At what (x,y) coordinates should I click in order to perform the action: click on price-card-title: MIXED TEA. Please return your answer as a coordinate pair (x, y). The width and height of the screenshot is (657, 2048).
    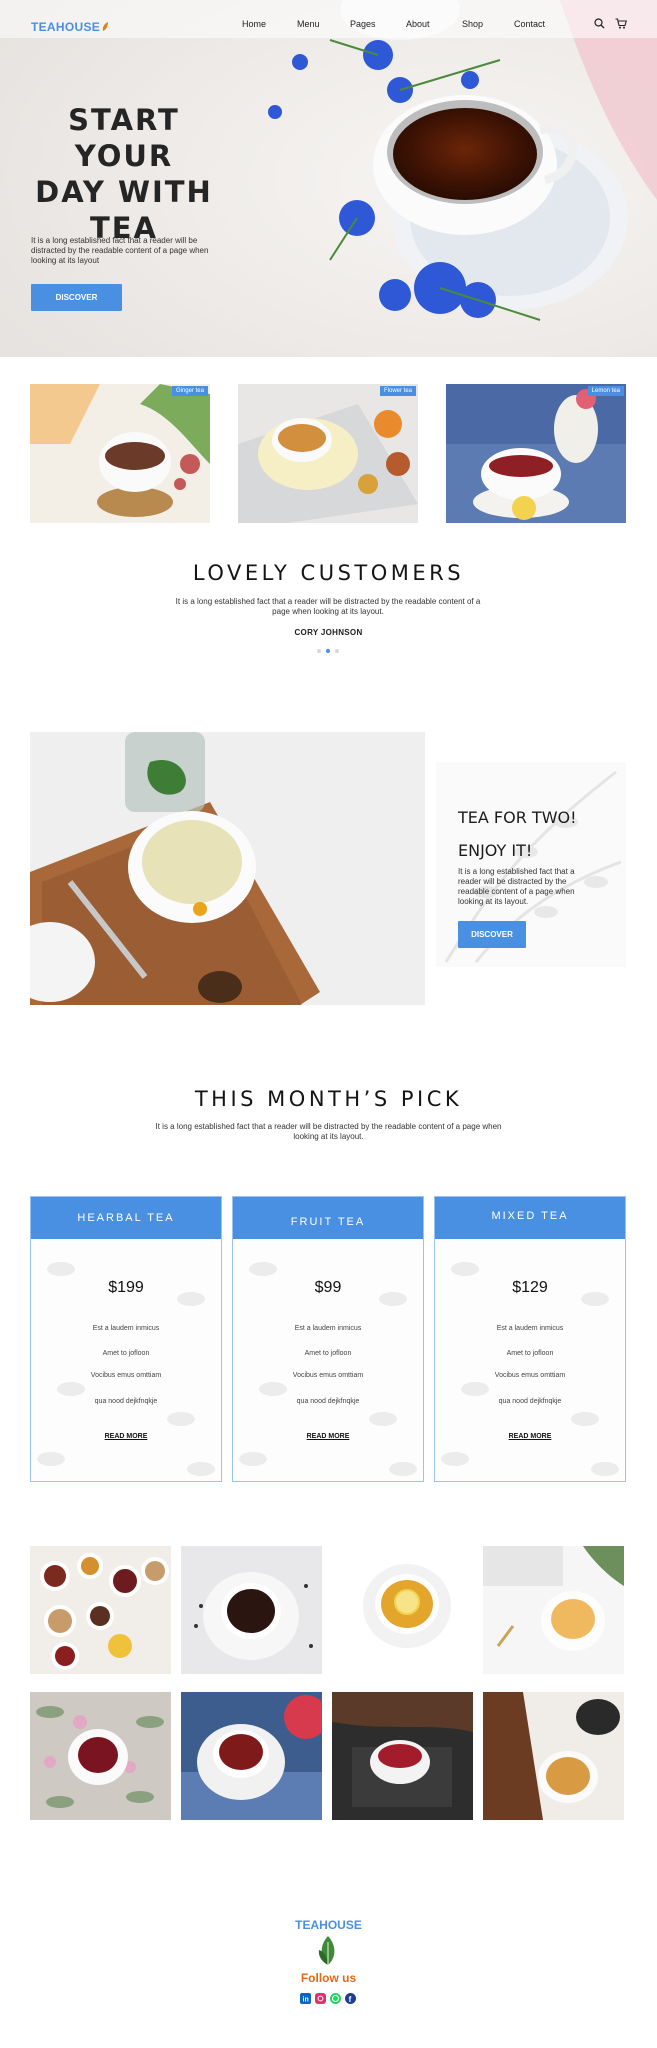
    Looking at the image, I should click on (530, 1218).